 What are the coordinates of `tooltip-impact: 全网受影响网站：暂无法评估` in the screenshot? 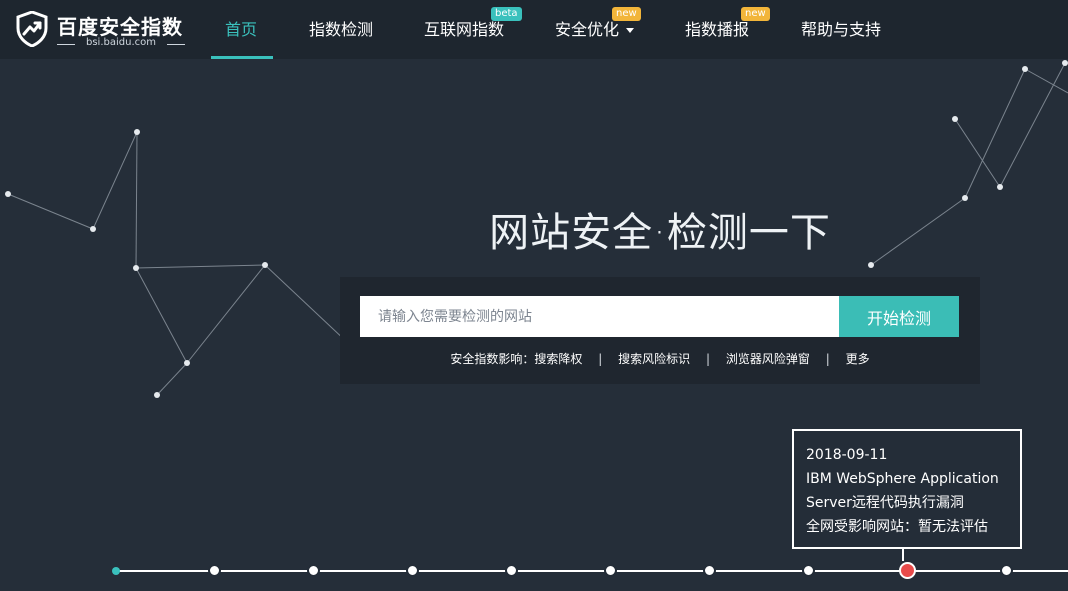 It's located at (907, 527).